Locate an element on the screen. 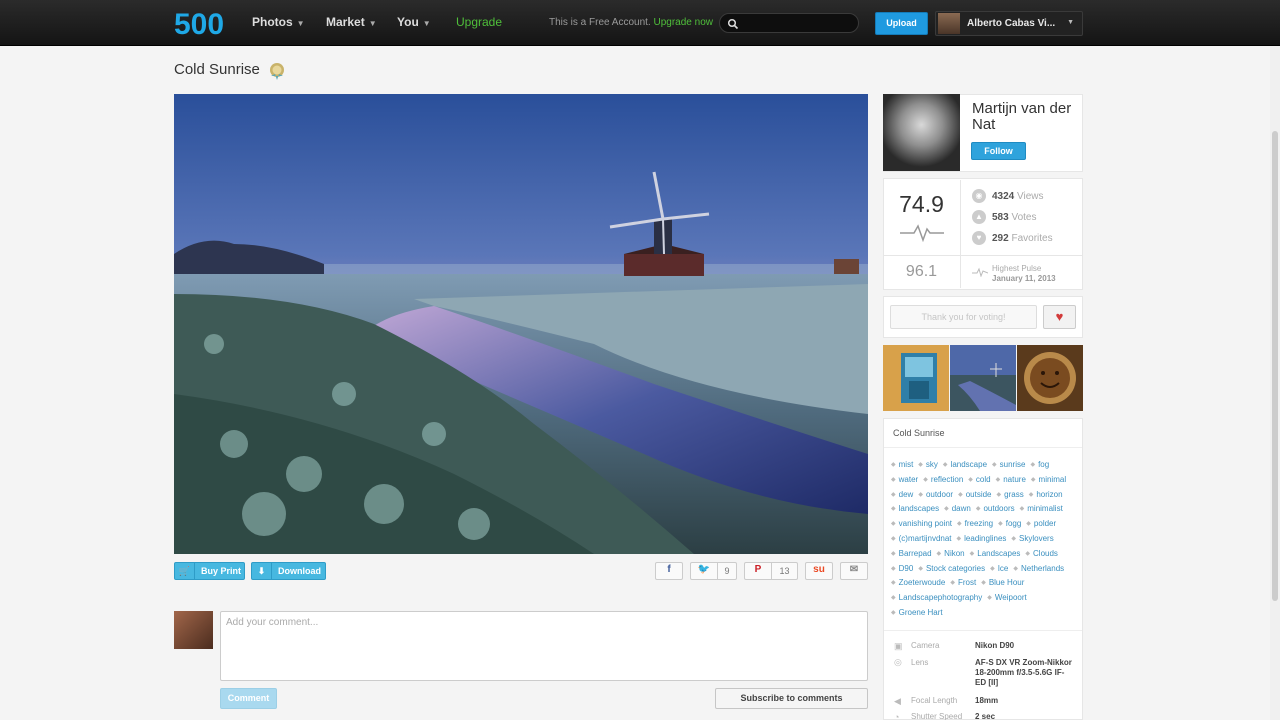  download-button: ⬇ Download is located at coordinates (288, 571).